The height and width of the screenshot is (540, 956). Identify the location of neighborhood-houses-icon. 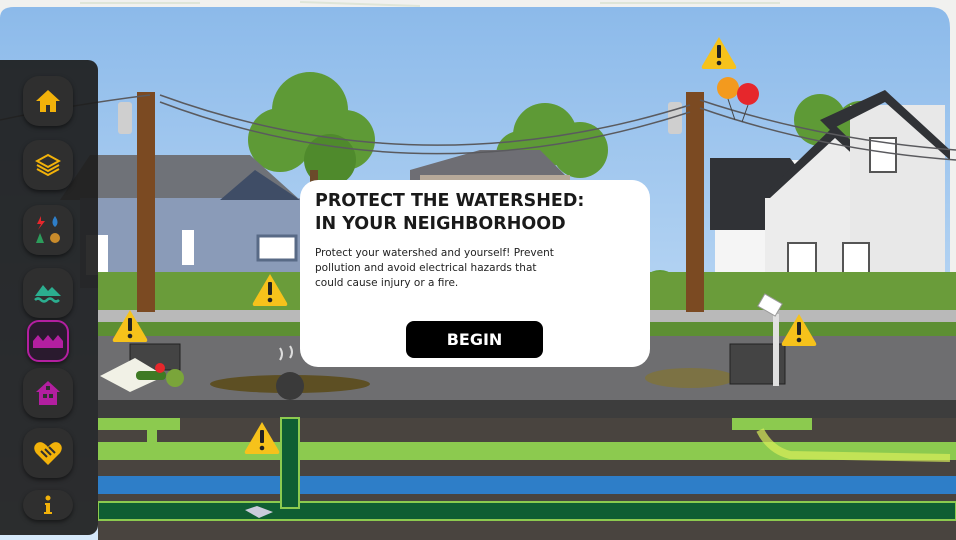
(48, 341).